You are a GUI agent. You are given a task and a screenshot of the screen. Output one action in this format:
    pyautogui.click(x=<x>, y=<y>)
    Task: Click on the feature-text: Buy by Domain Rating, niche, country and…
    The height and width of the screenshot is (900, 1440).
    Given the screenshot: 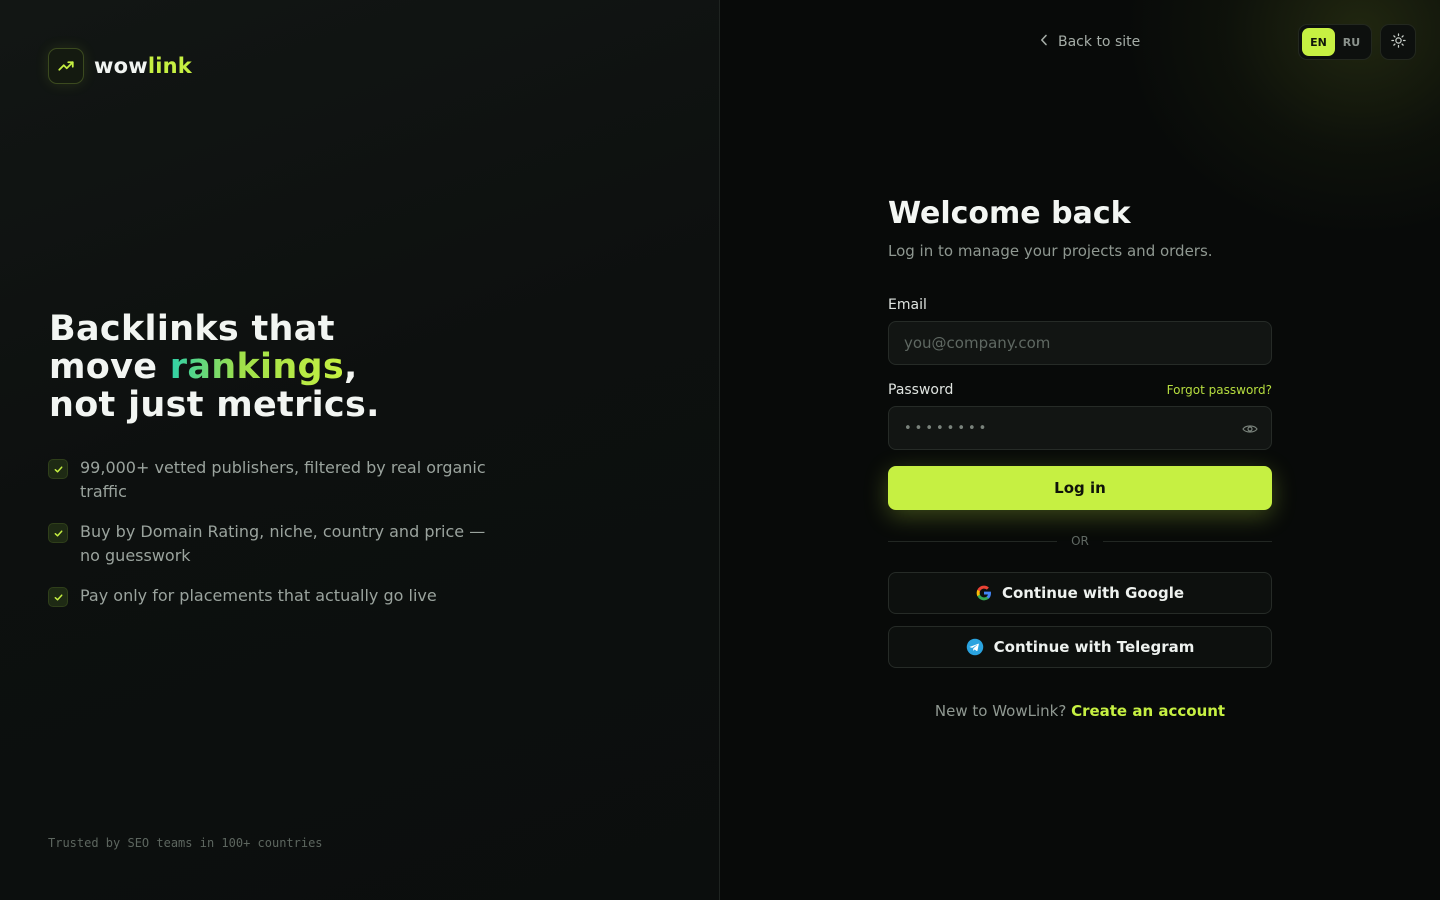 What is the action you would take?
    pyautogui.click(x=283, y=543)
    